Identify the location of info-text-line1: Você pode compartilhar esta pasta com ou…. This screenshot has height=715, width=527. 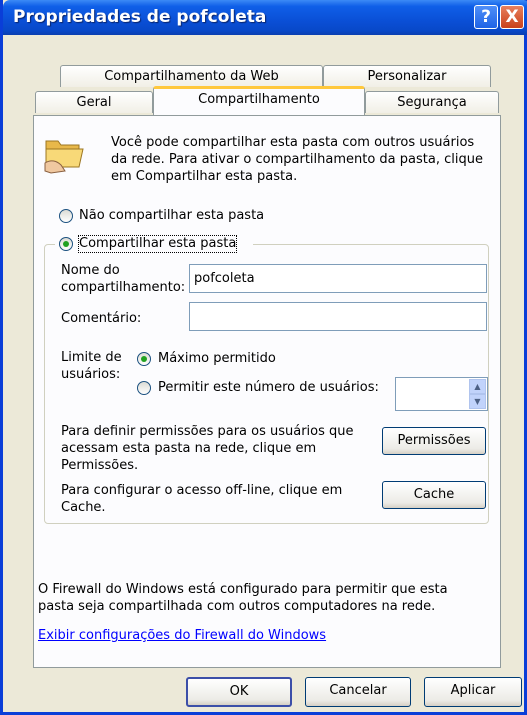
(293, 142).